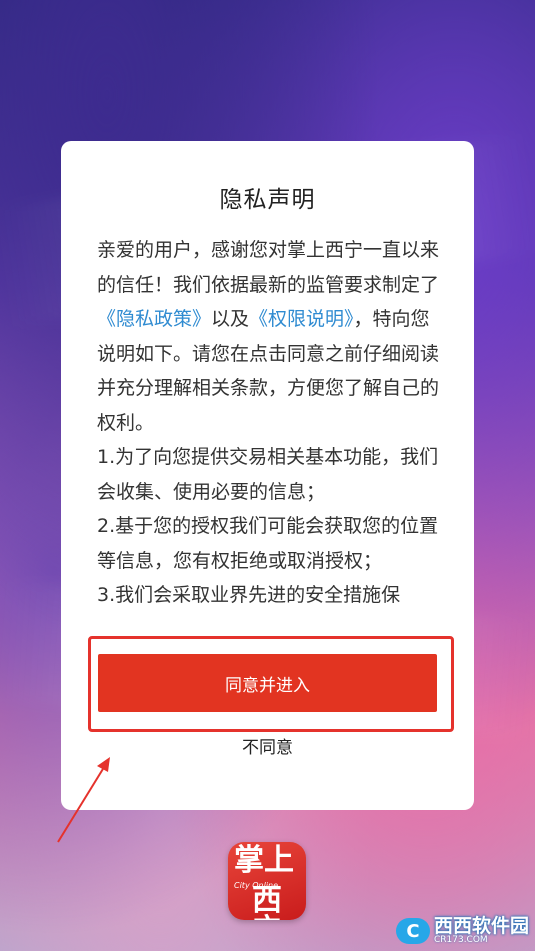 This screenshot has height=951, width=535. What do you see at coordinates (264, 860) in the screenshot?
I see `logo-top-text: 掌上` at bounding box center [264, 860].